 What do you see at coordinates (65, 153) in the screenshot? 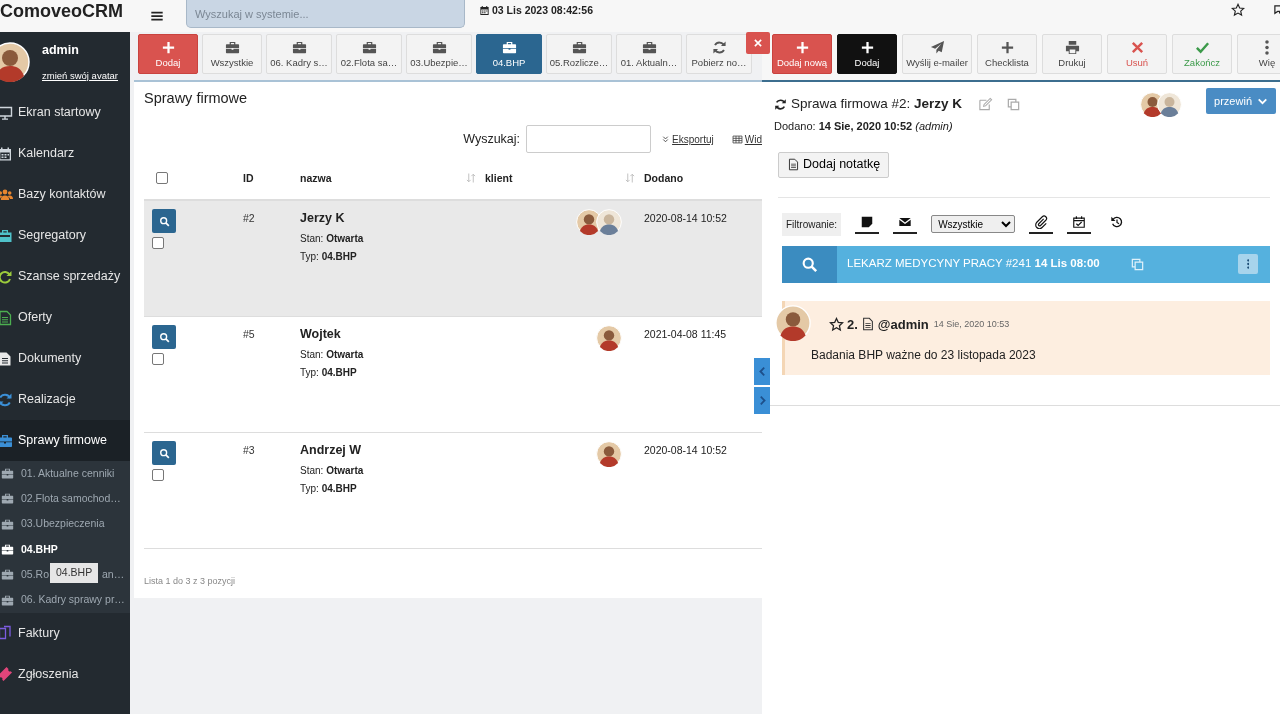
I see `sidebar-item: Kalendarz` at bounding box center [65, 153].